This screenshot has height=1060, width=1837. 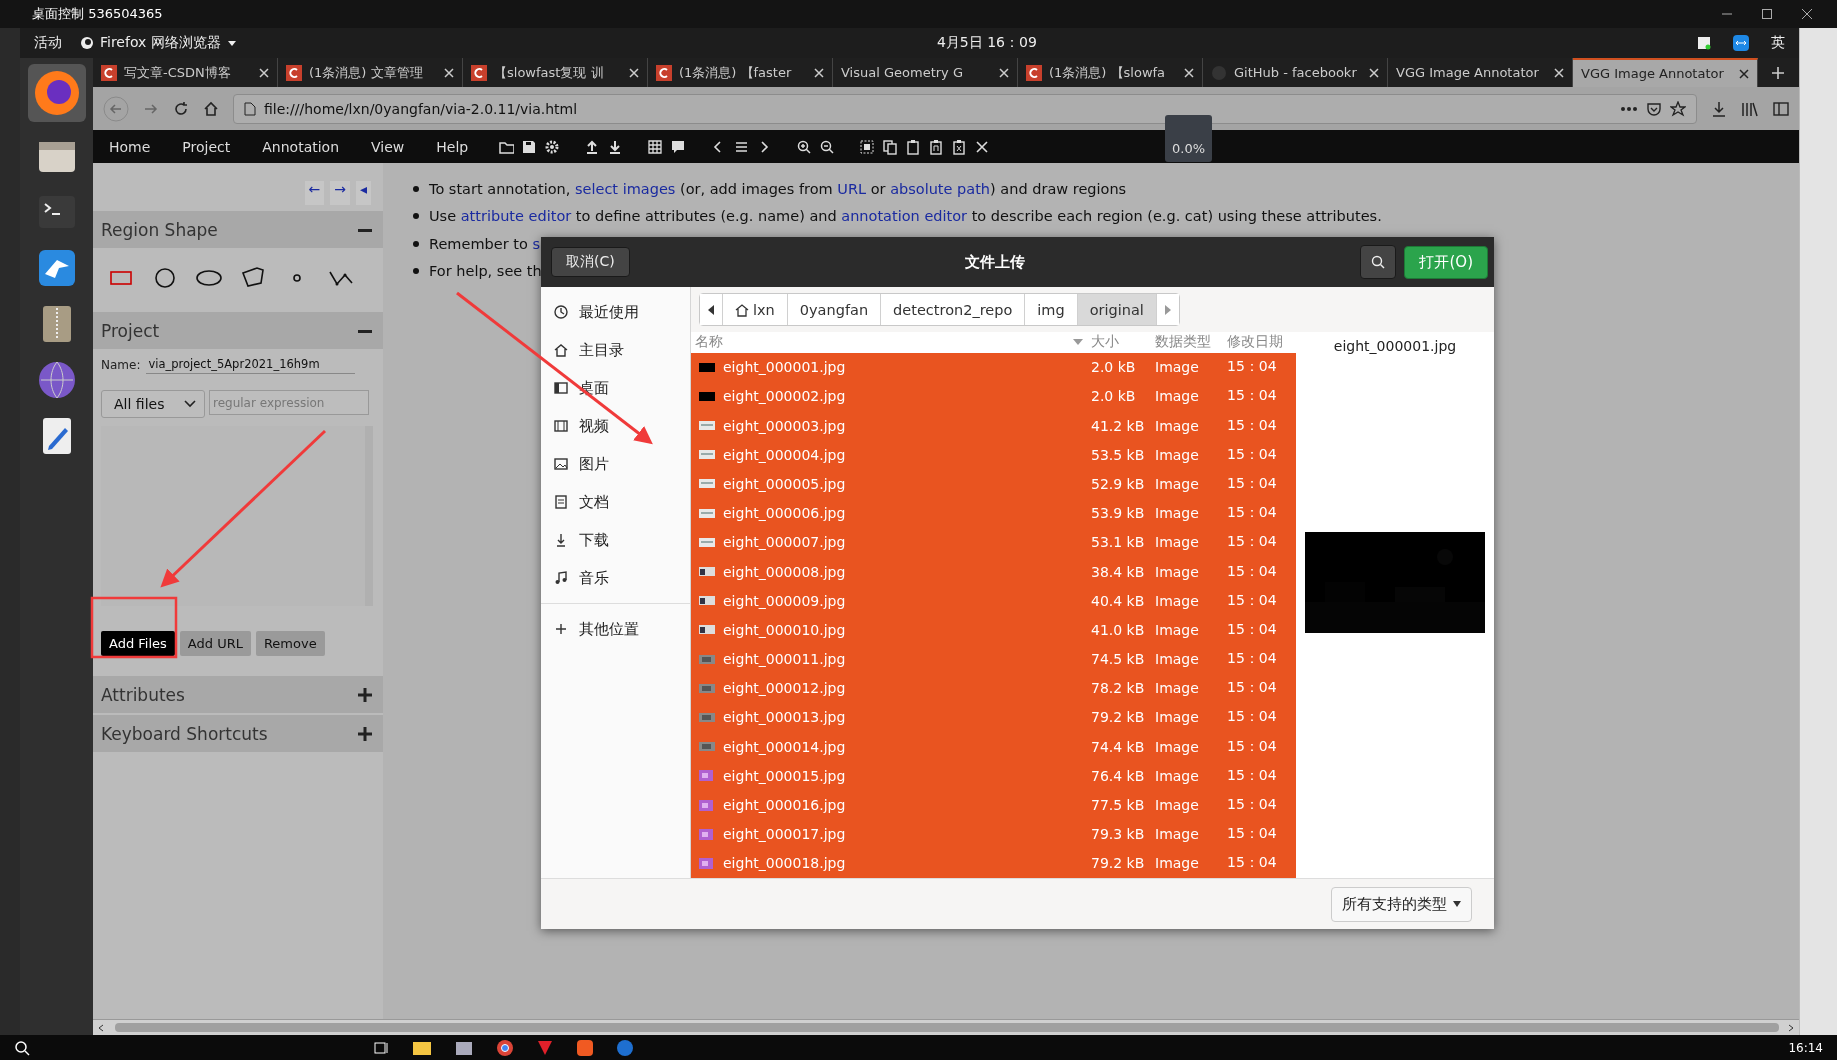 What do you see at coordinates (804, 146) in the screenshot?
I see `zoom-in-icon` at bounding box center [804, 146].